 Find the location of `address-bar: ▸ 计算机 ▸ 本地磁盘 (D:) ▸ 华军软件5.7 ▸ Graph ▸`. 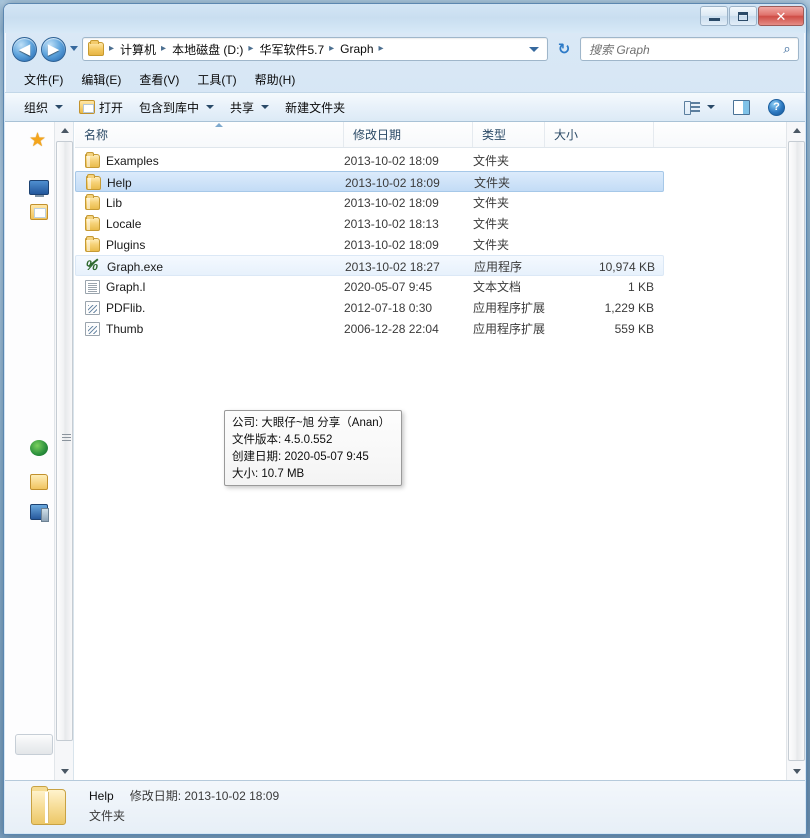

address-bar: ▸ 计算机 ▸ 本地磁盘 (D:) ▸ 华军软件5.7 ▸ Graph ▸ is located at coordinates (315, 49).